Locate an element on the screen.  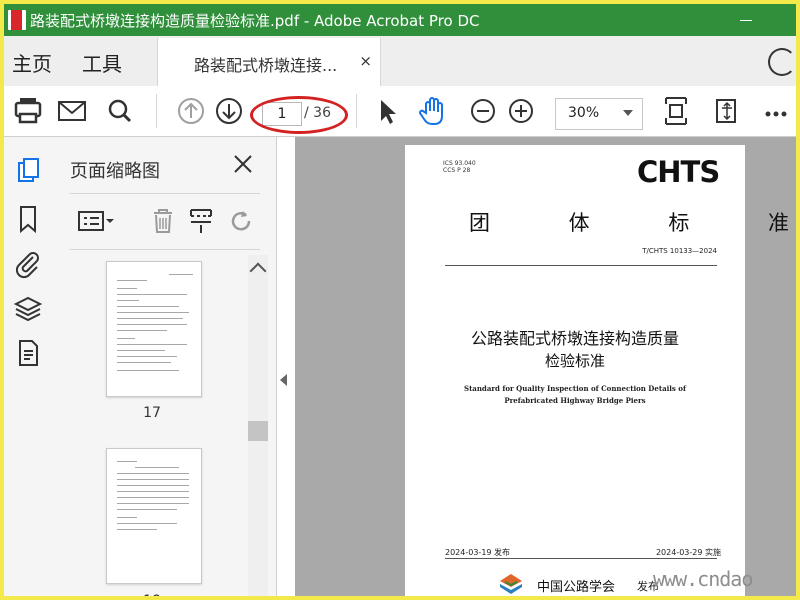
page-thumbnails-icon is located at coordinates (28, 171).